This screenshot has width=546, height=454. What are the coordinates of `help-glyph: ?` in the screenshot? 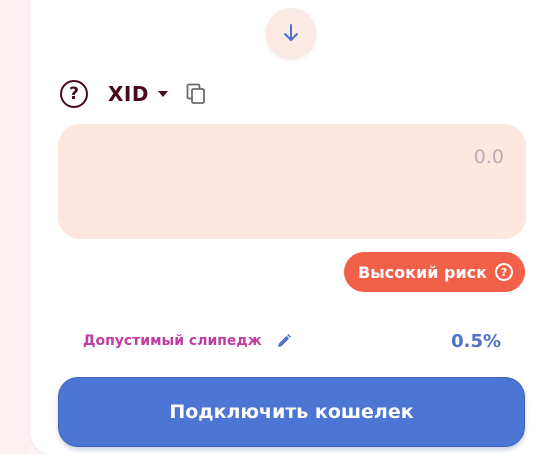 It's located at (74, 93).